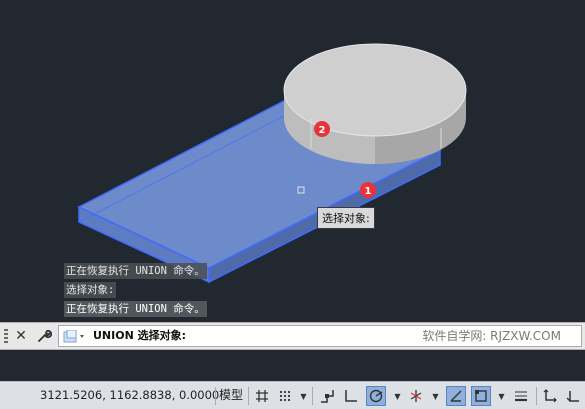 The width and height of the screenshot is (585, 409). What do you see at coordinates (550, 396) in the screenshot?
I see `ucs-icon` at bounding box center [550, 396].